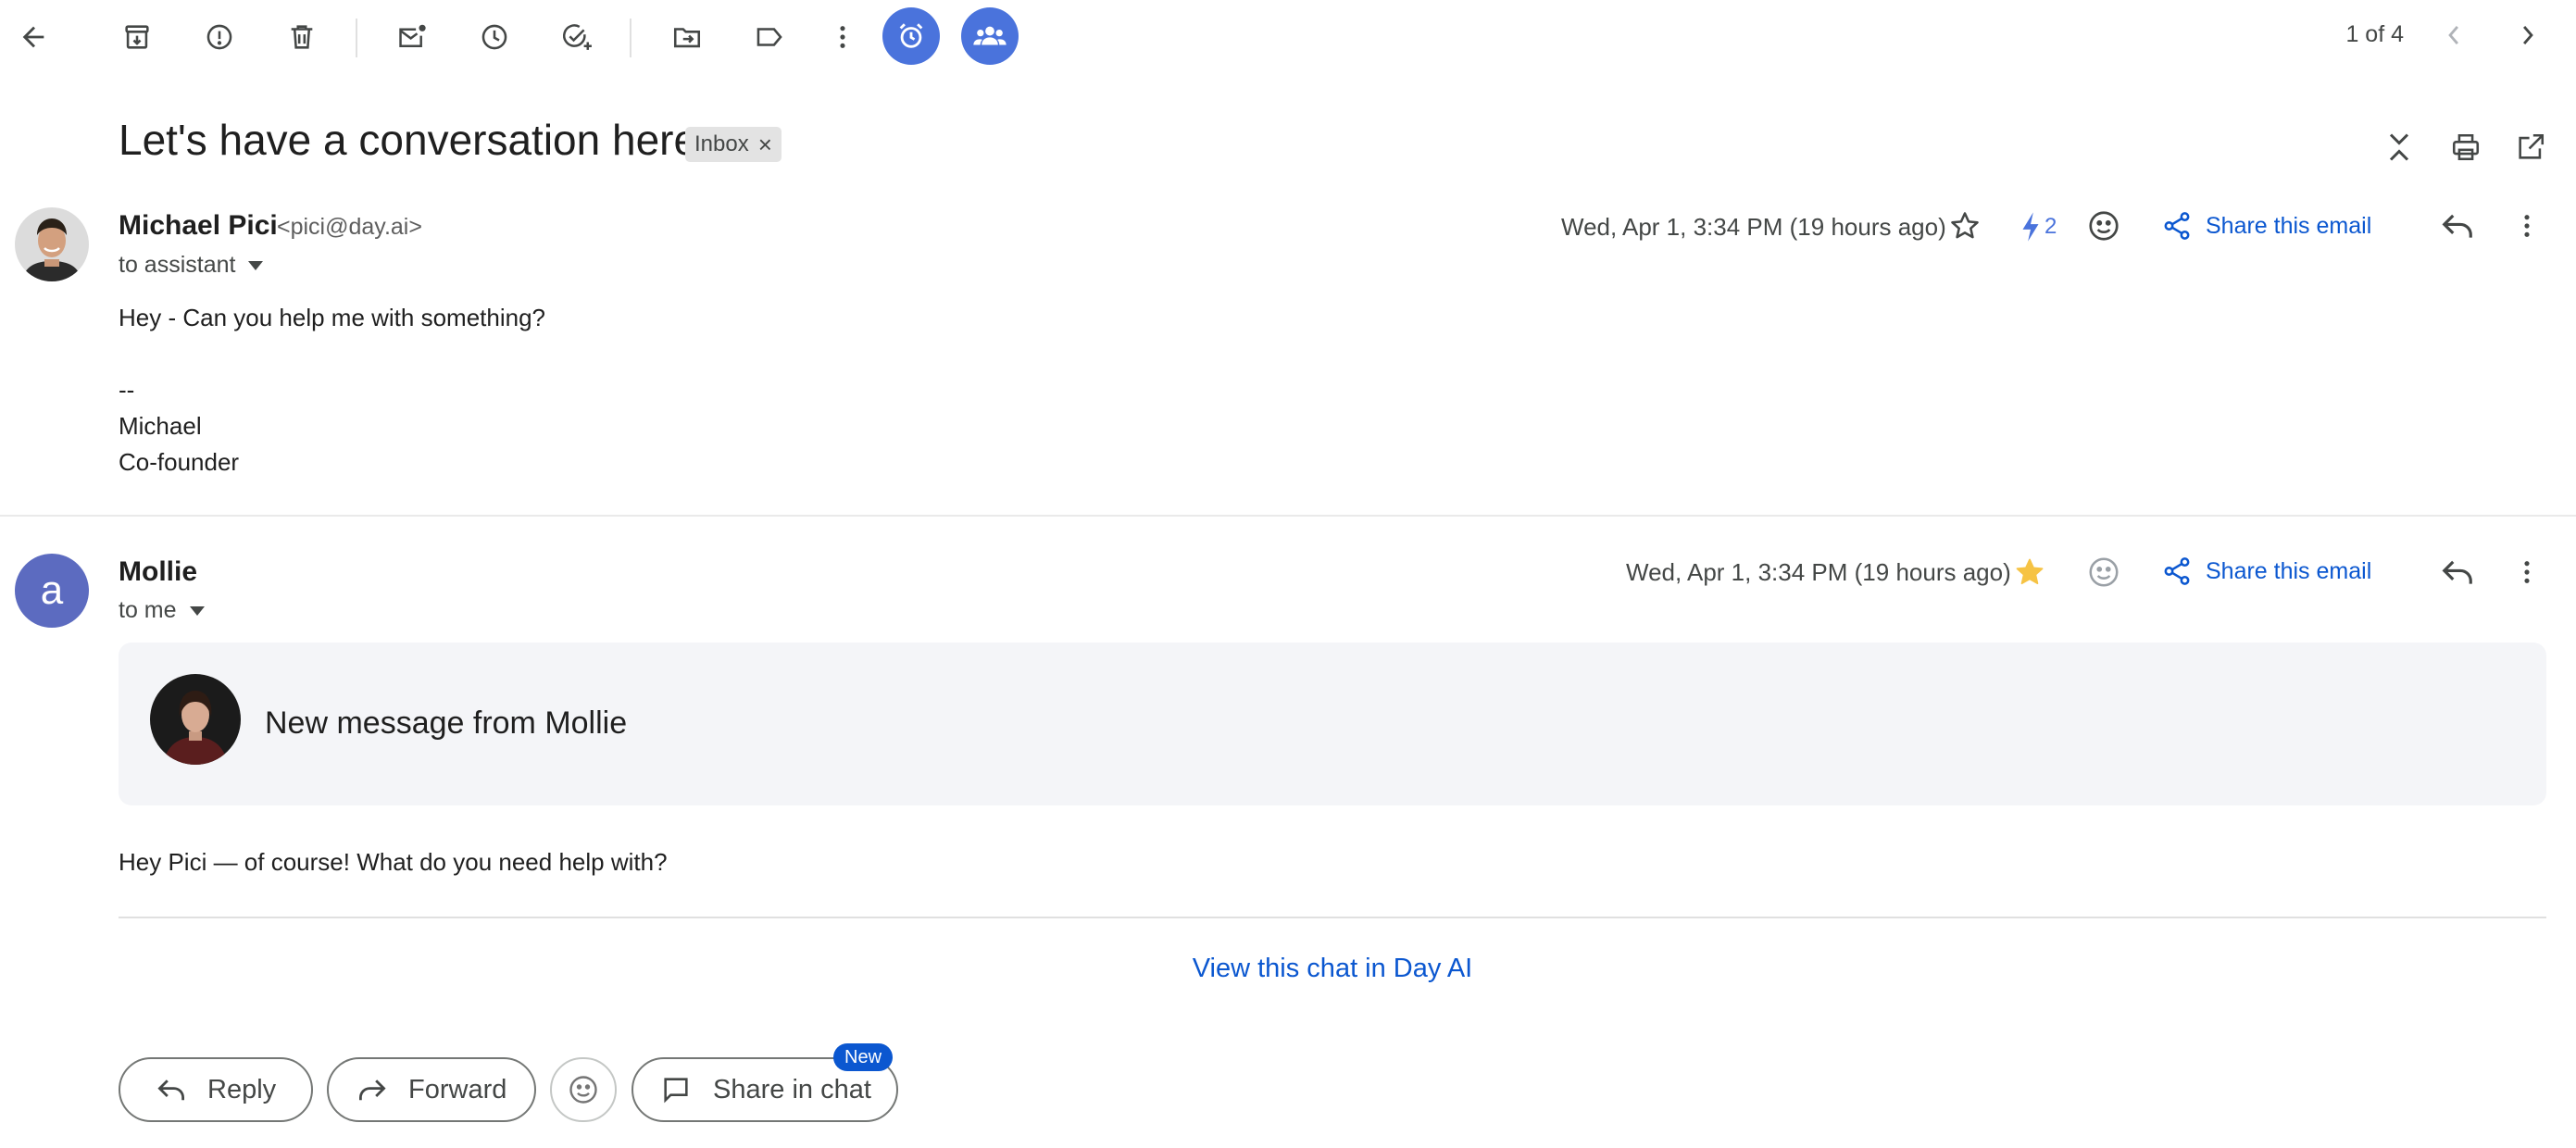 This screenshot has width=2576, height=1148. I want to click on forward-label: Forward, so click(457, 1089).